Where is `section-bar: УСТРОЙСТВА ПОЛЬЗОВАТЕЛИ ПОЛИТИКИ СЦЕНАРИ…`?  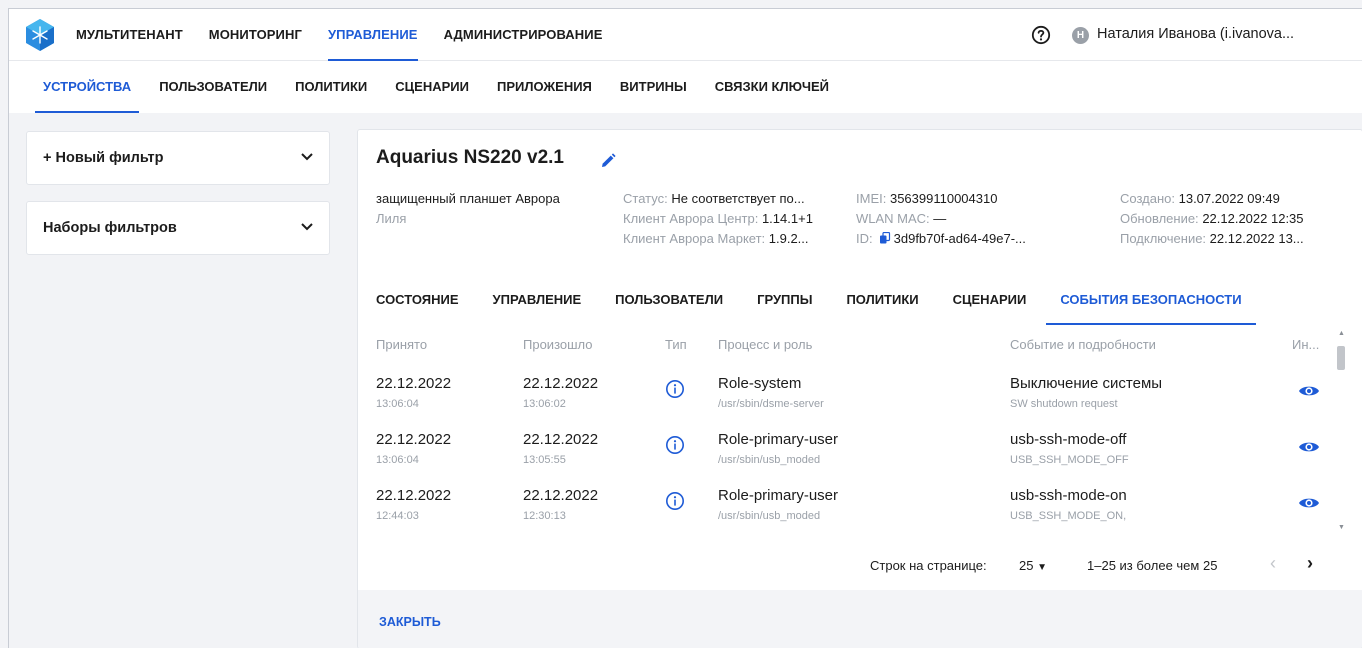
section-bar: УСТРОЙСТВА ПОЛЬЗОВАТЕЛИ ПОЛИТИКИ СЦЕНАРИ… is located at coordinates (685, 87).